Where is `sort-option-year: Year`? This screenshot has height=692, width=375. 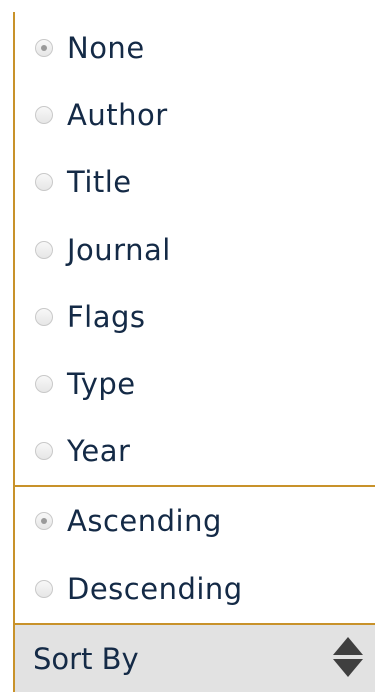 sort-option-year: Year is located at coordinates (82, 451).